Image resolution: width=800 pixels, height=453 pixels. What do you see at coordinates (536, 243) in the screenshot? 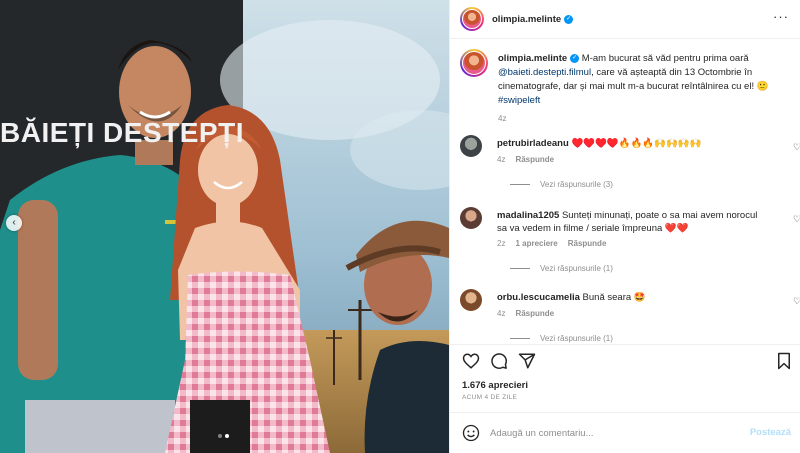
I see `comment-likes-count: 1 apreciere` at bounding box center [536, 243].